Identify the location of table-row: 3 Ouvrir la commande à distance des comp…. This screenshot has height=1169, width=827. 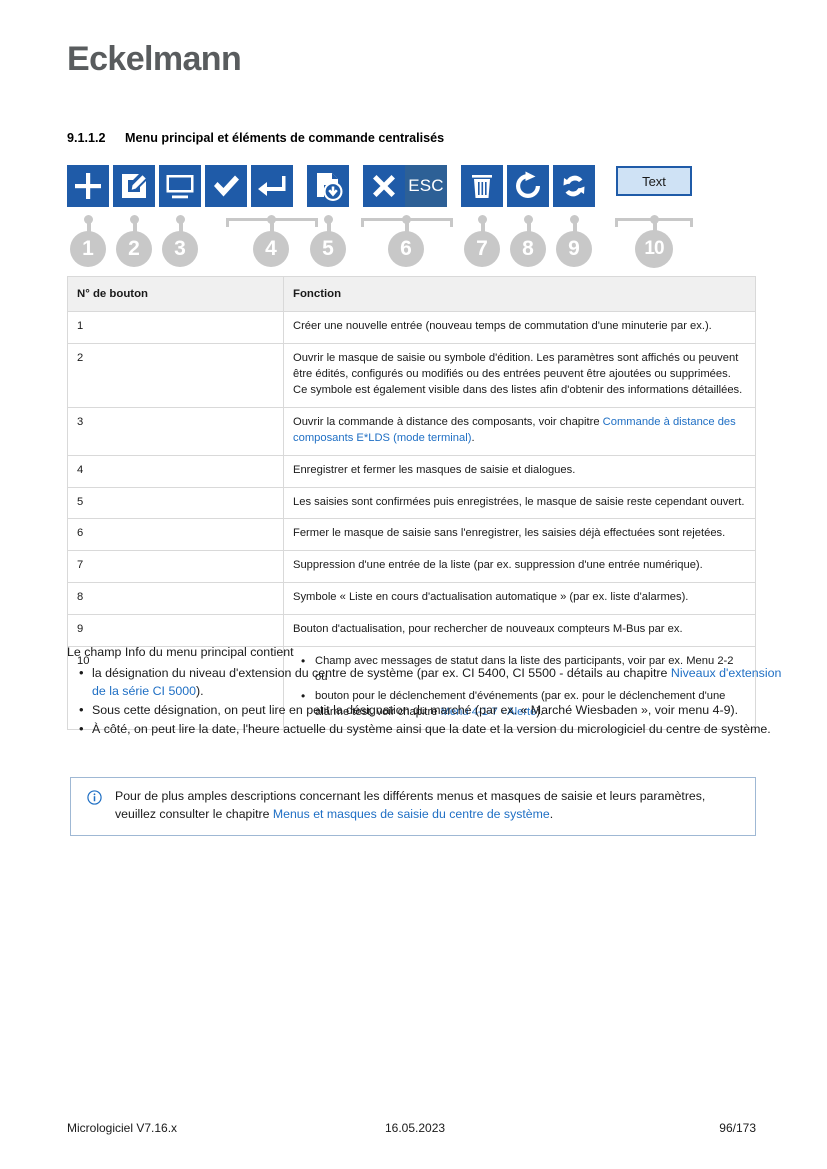
(411, 431).